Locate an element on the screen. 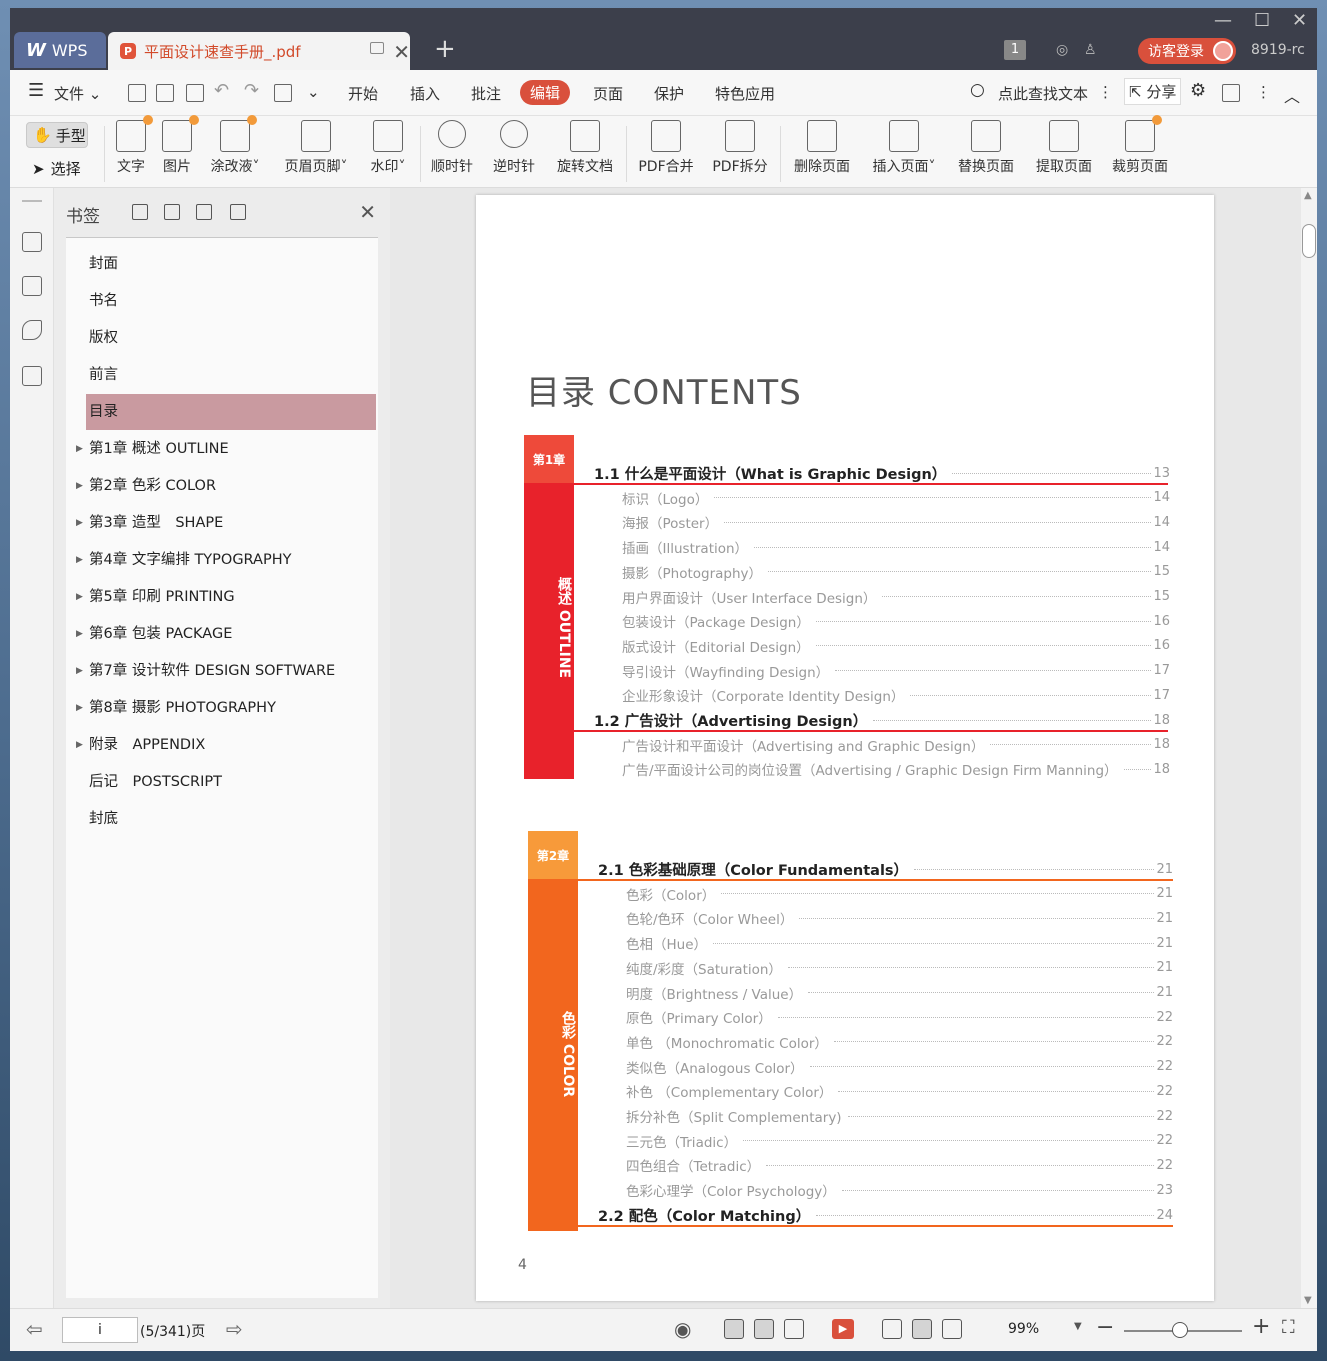  document-tab: P 平面设计速查手册_.pdf ✕ is located at coordinates (259, 51).